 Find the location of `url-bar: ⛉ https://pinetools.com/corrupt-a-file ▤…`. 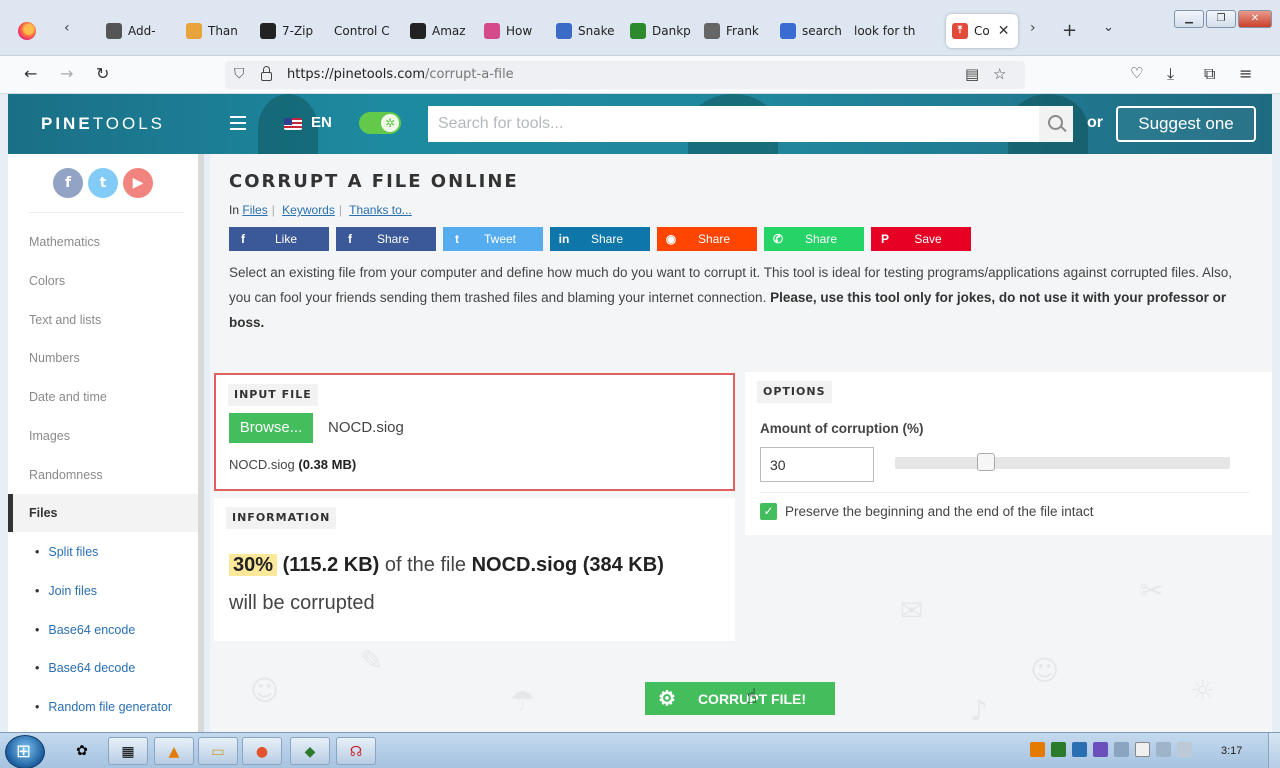

url-bar: ⛉ https://pinetools.com/corrupt-a-file ▤… is located at coordinates (625, 75).